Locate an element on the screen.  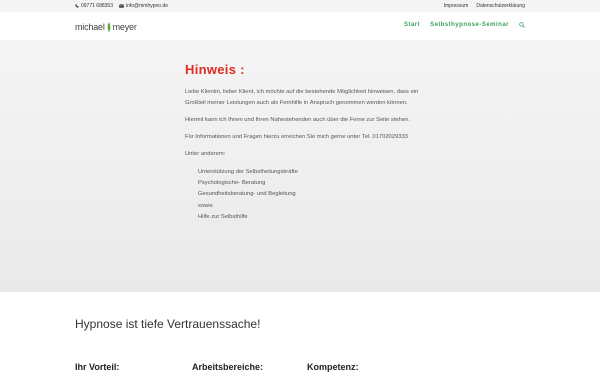
email-contact: info@mmhypno.de is located at coordinates (143, 6).